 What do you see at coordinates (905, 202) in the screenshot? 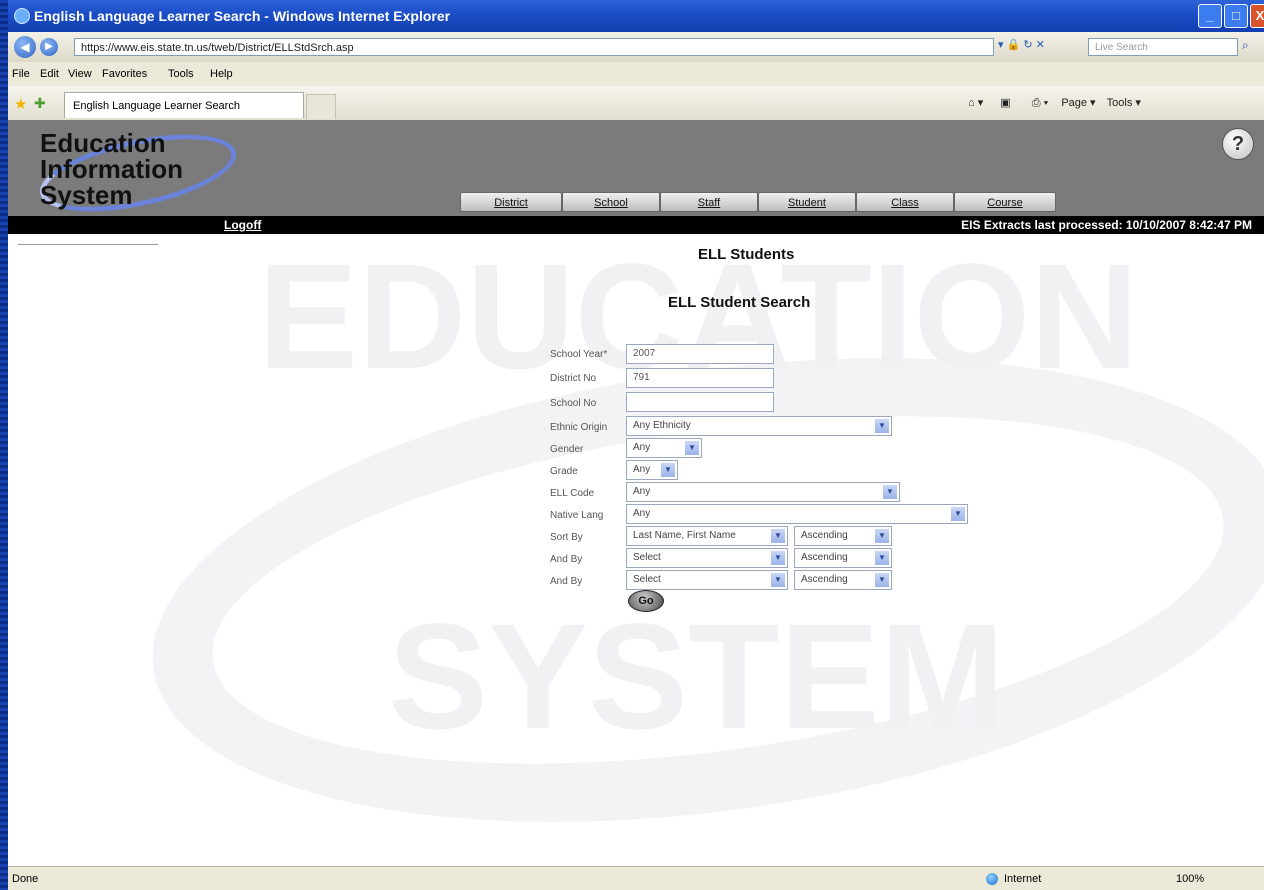
I see `nav-class: Class` at bounding box center [905, 202].